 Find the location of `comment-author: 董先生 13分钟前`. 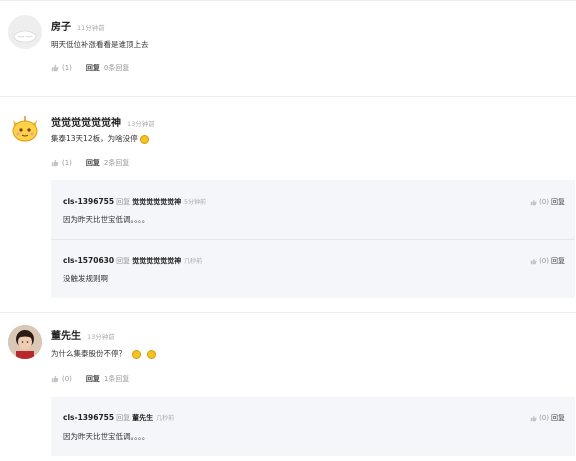

comment-author: 董先生 13分钟前 is located at coordinates (83, 334).